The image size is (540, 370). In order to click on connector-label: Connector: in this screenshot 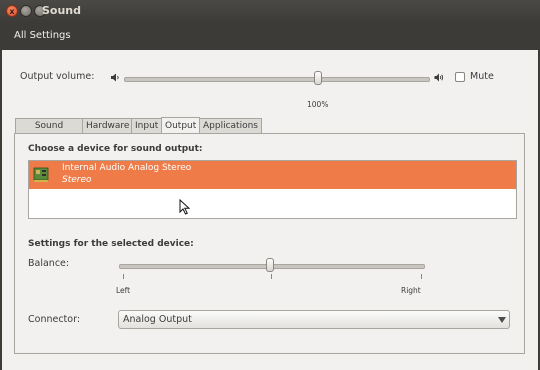, I will do `click(54, 319)`.